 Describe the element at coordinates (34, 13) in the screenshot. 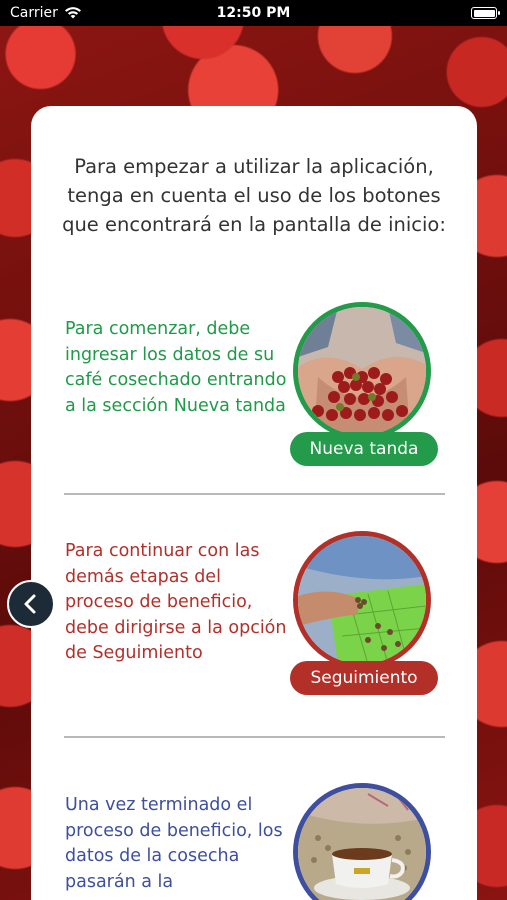

I see `carrier-label: Carrier` at that location.